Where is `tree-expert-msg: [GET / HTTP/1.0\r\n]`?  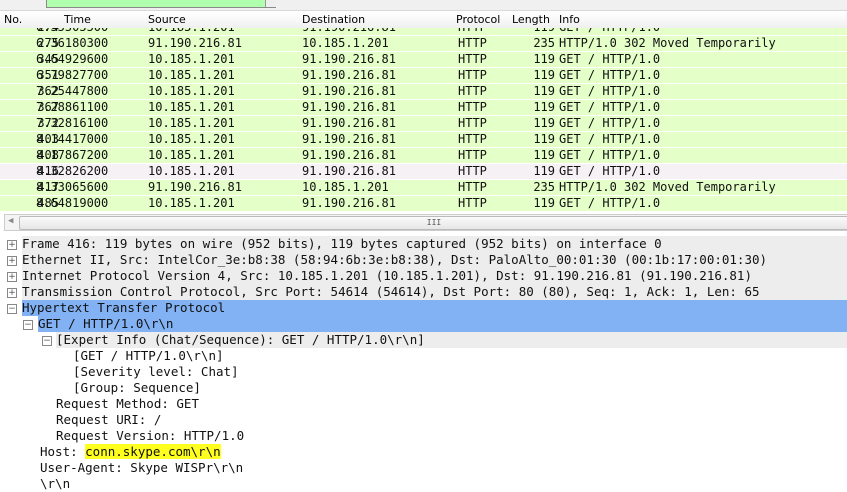 tree-expert-msg: [GET / HTTP/1.0\r\n] is located at coordinates (148, 356).